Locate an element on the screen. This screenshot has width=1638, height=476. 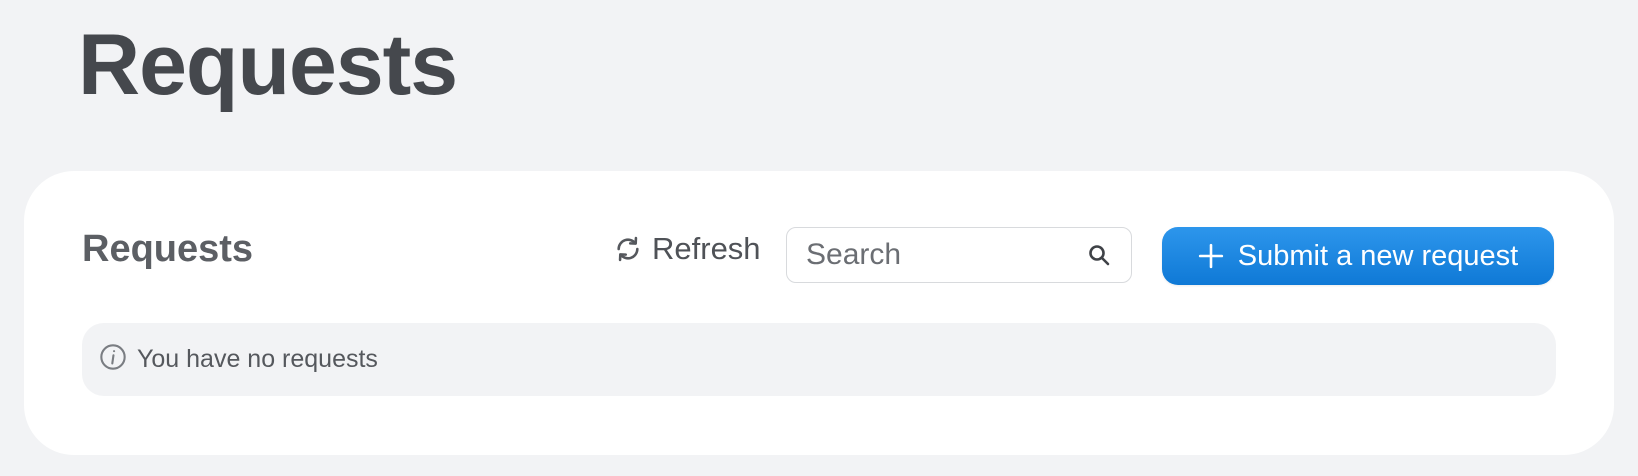
refresh-label: Refresh is located at coordinates (706, 248).